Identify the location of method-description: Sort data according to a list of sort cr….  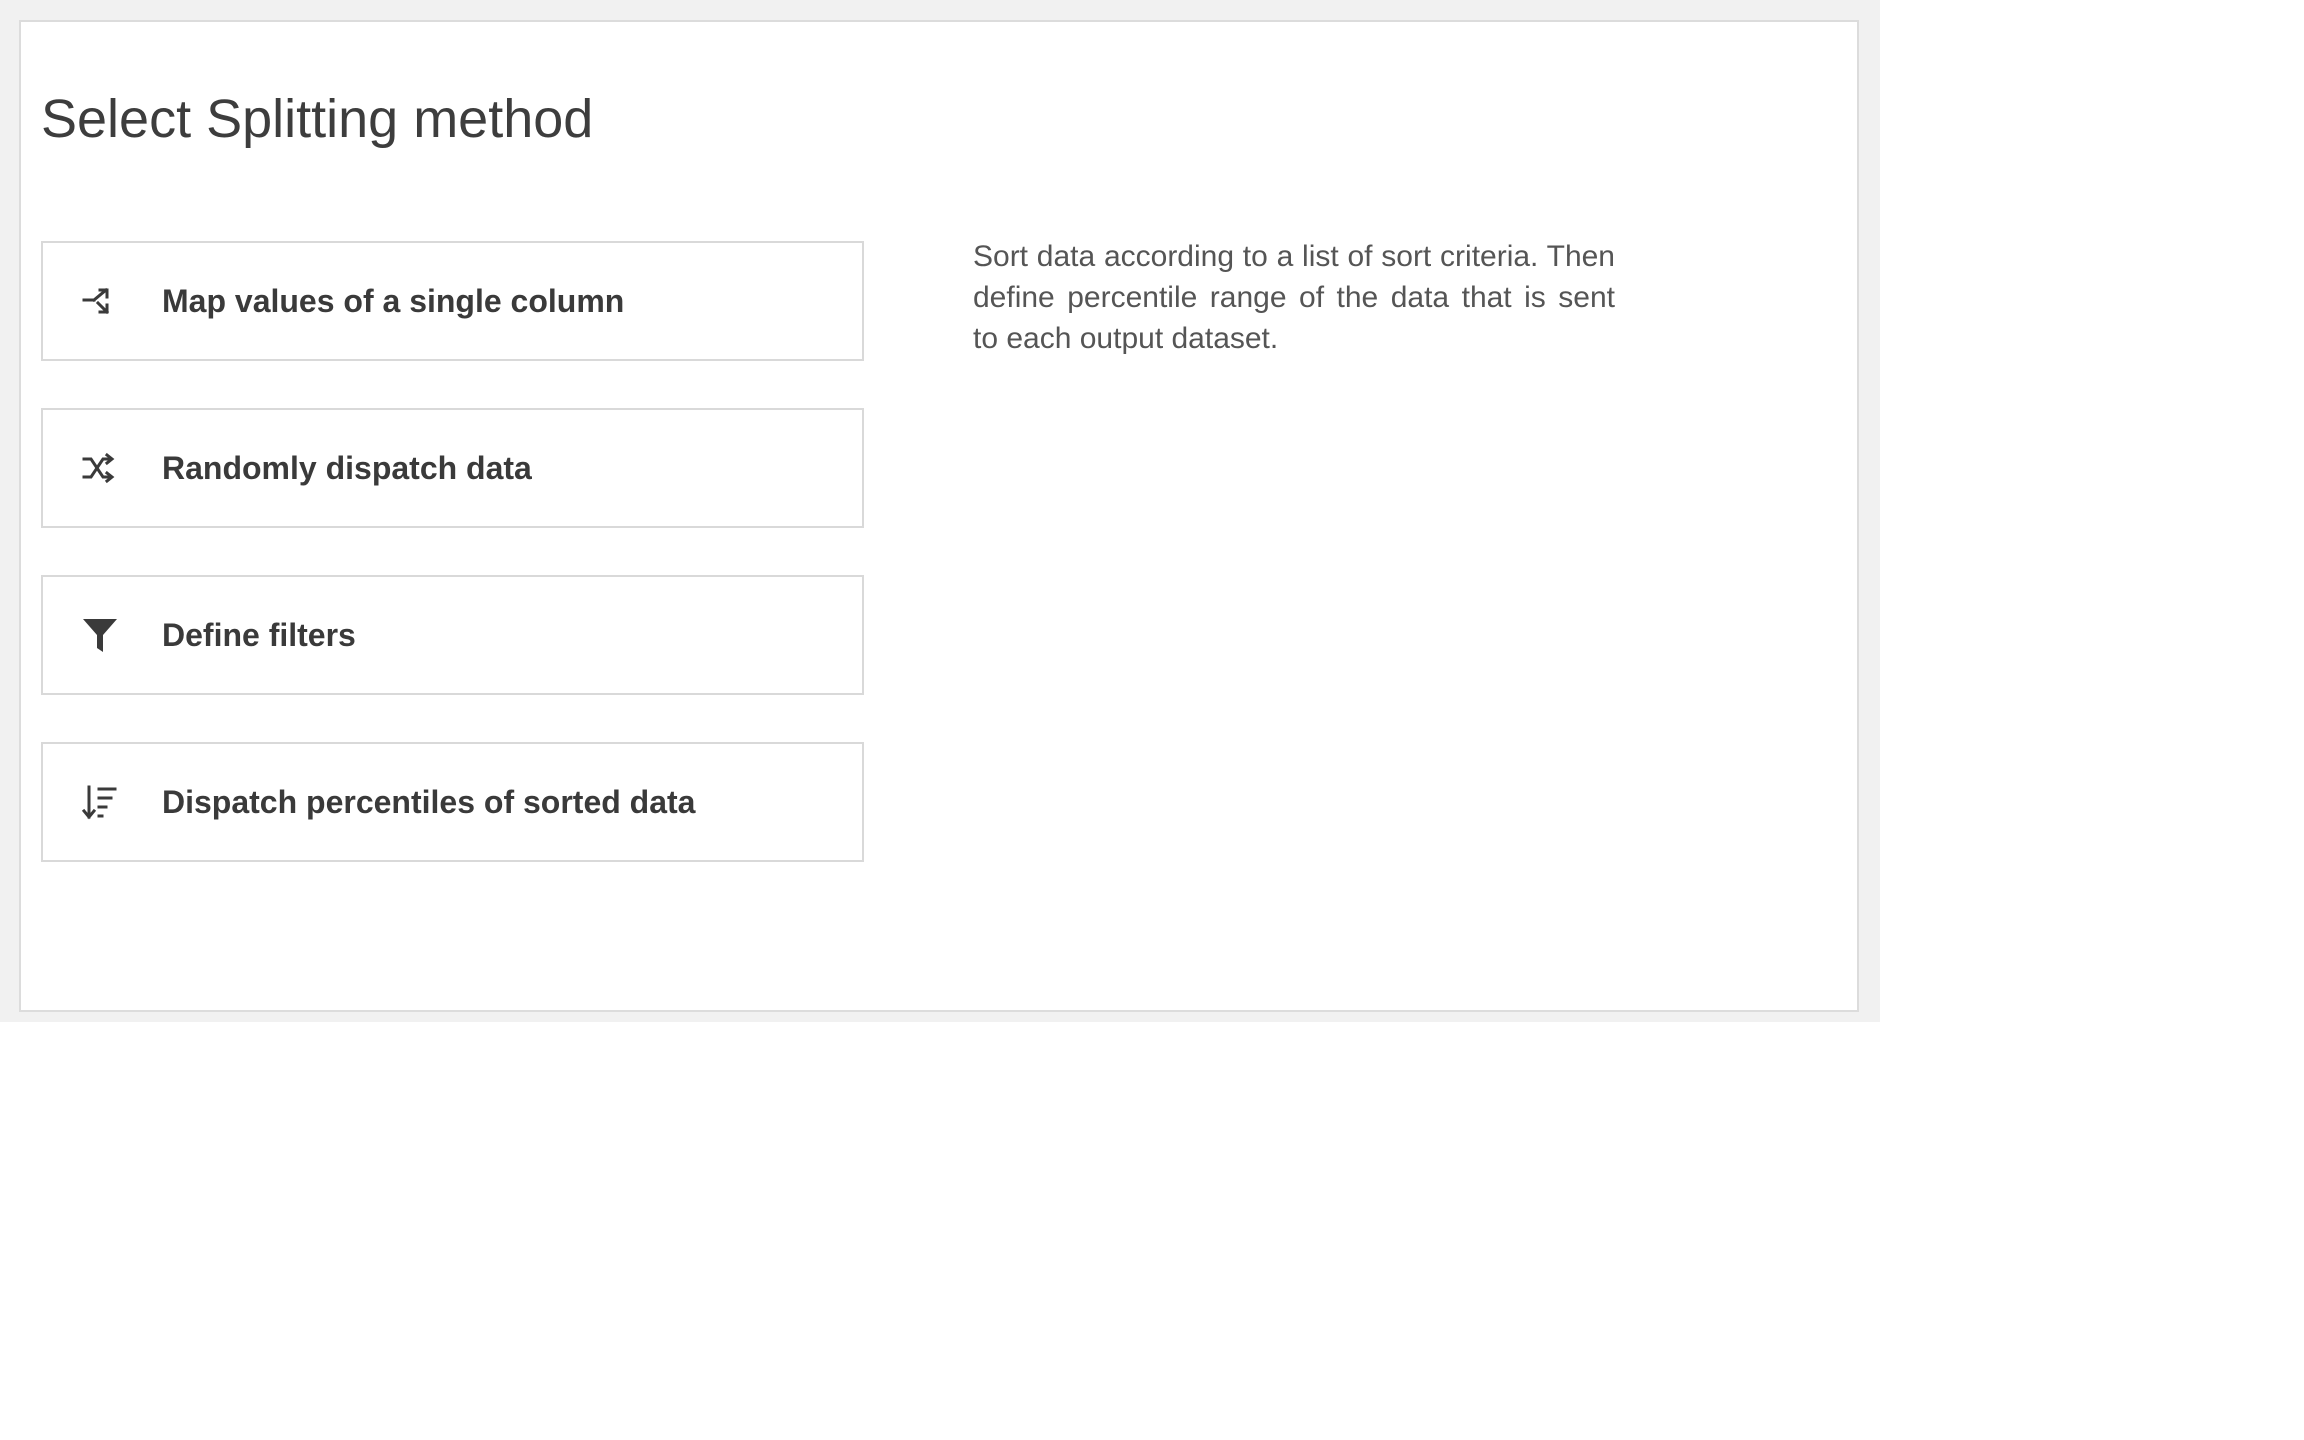
(1294, 297).